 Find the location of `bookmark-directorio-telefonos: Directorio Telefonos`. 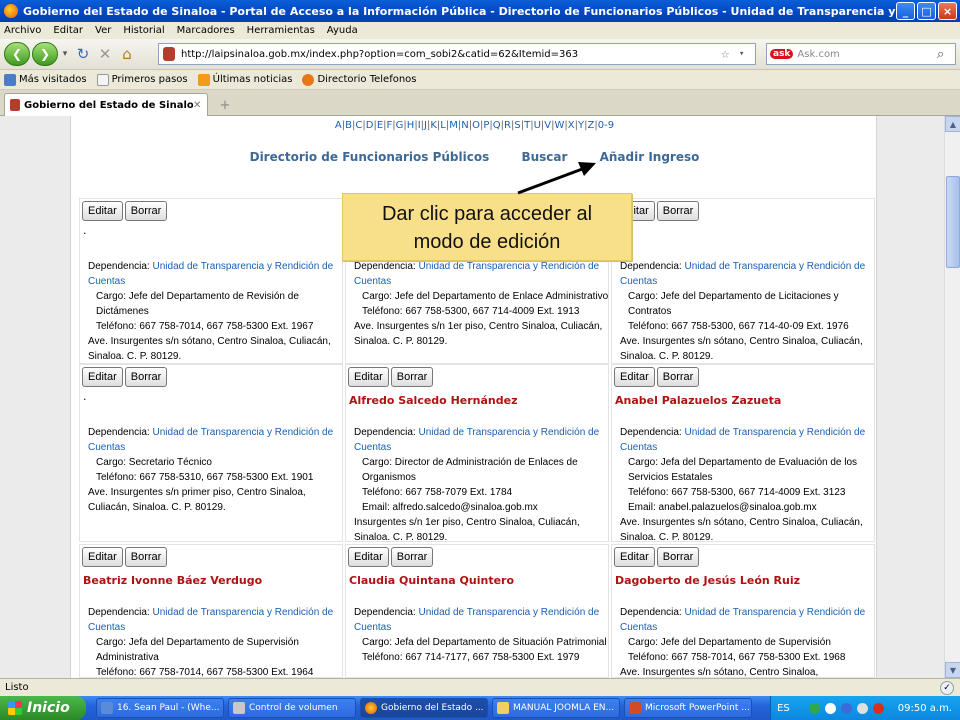

bookmark-directorio-telefonos: Directorio Telefonos is located at coordinates (359, 79).